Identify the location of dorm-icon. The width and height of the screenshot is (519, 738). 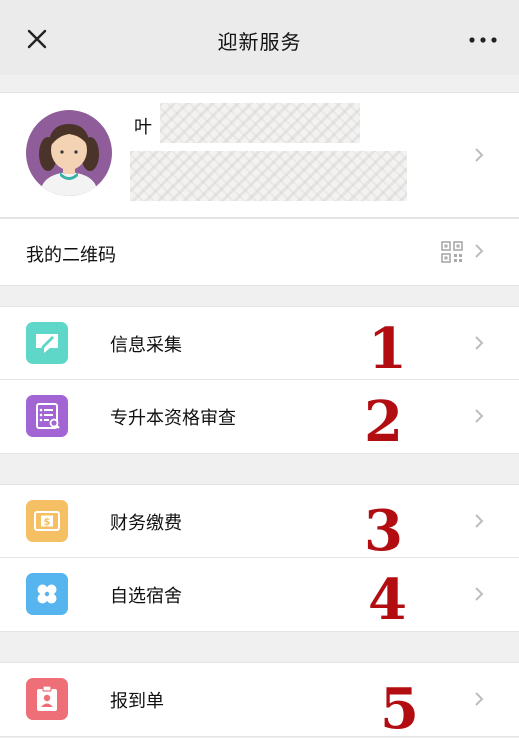
(47, 594).